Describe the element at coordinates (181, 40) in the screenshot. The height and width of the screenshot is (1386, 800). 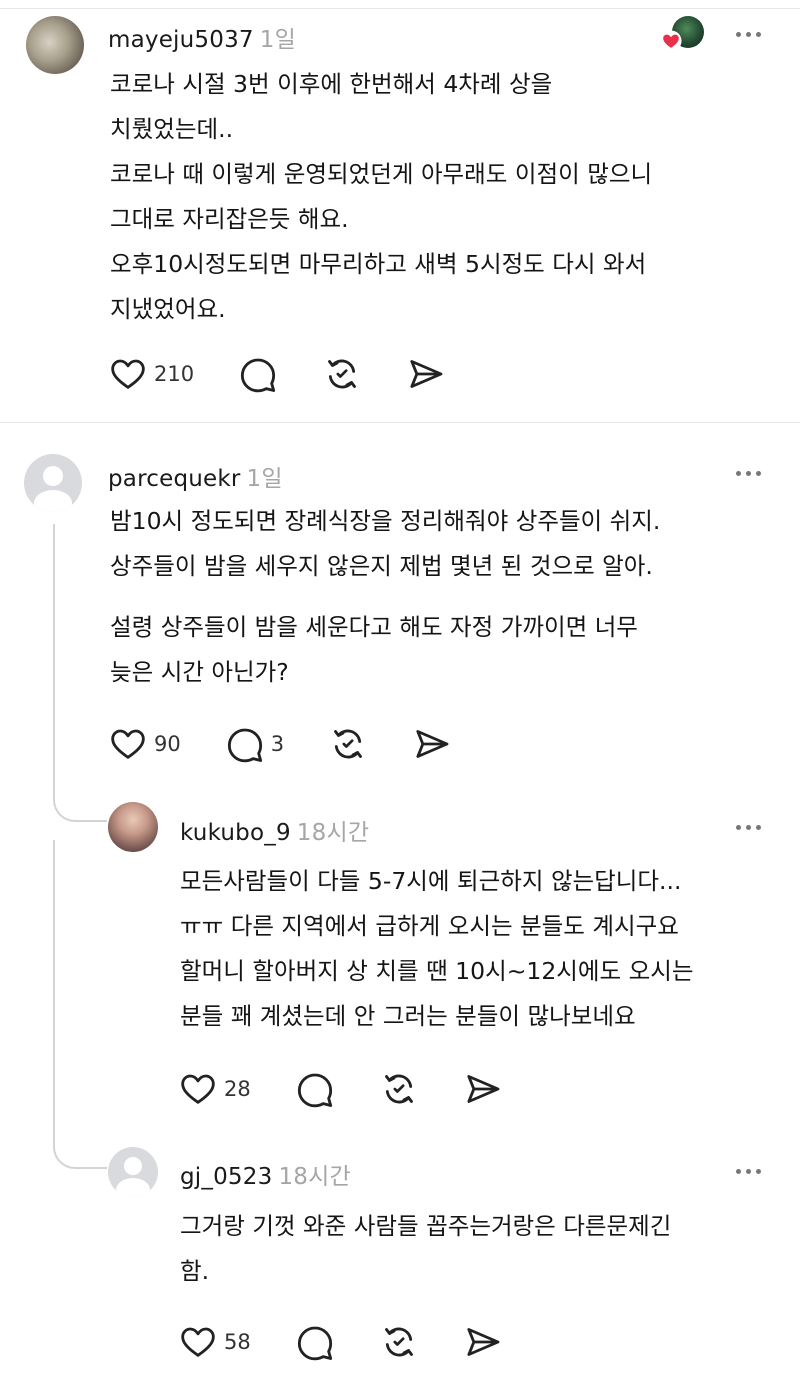
I see `username: mayeju5037` at that location.